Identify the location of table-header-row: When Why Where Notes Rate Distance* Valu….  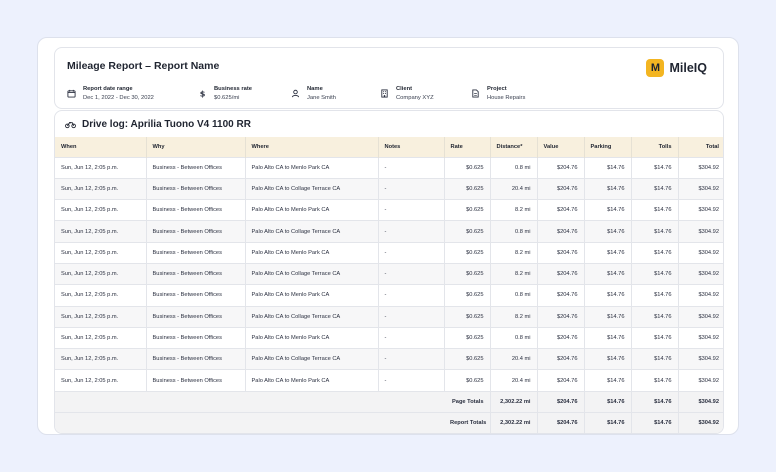
(389, 147).